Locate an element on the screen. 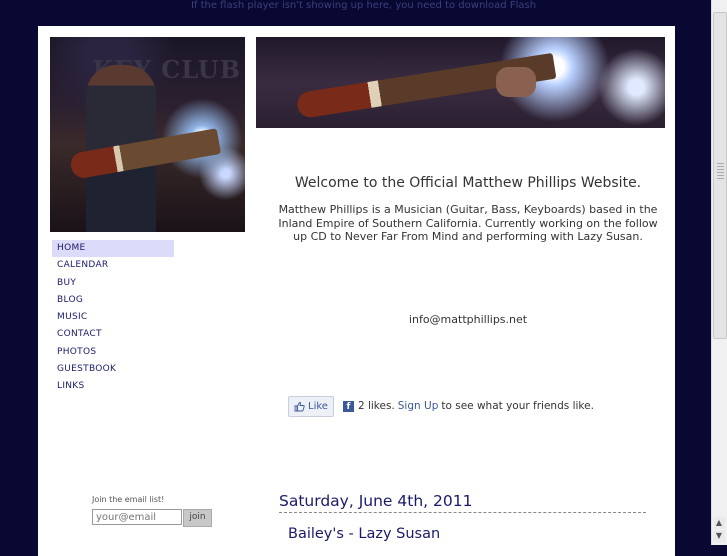  scroll-up-arrow-icon: ▲ is located at coordinates (719, 523).